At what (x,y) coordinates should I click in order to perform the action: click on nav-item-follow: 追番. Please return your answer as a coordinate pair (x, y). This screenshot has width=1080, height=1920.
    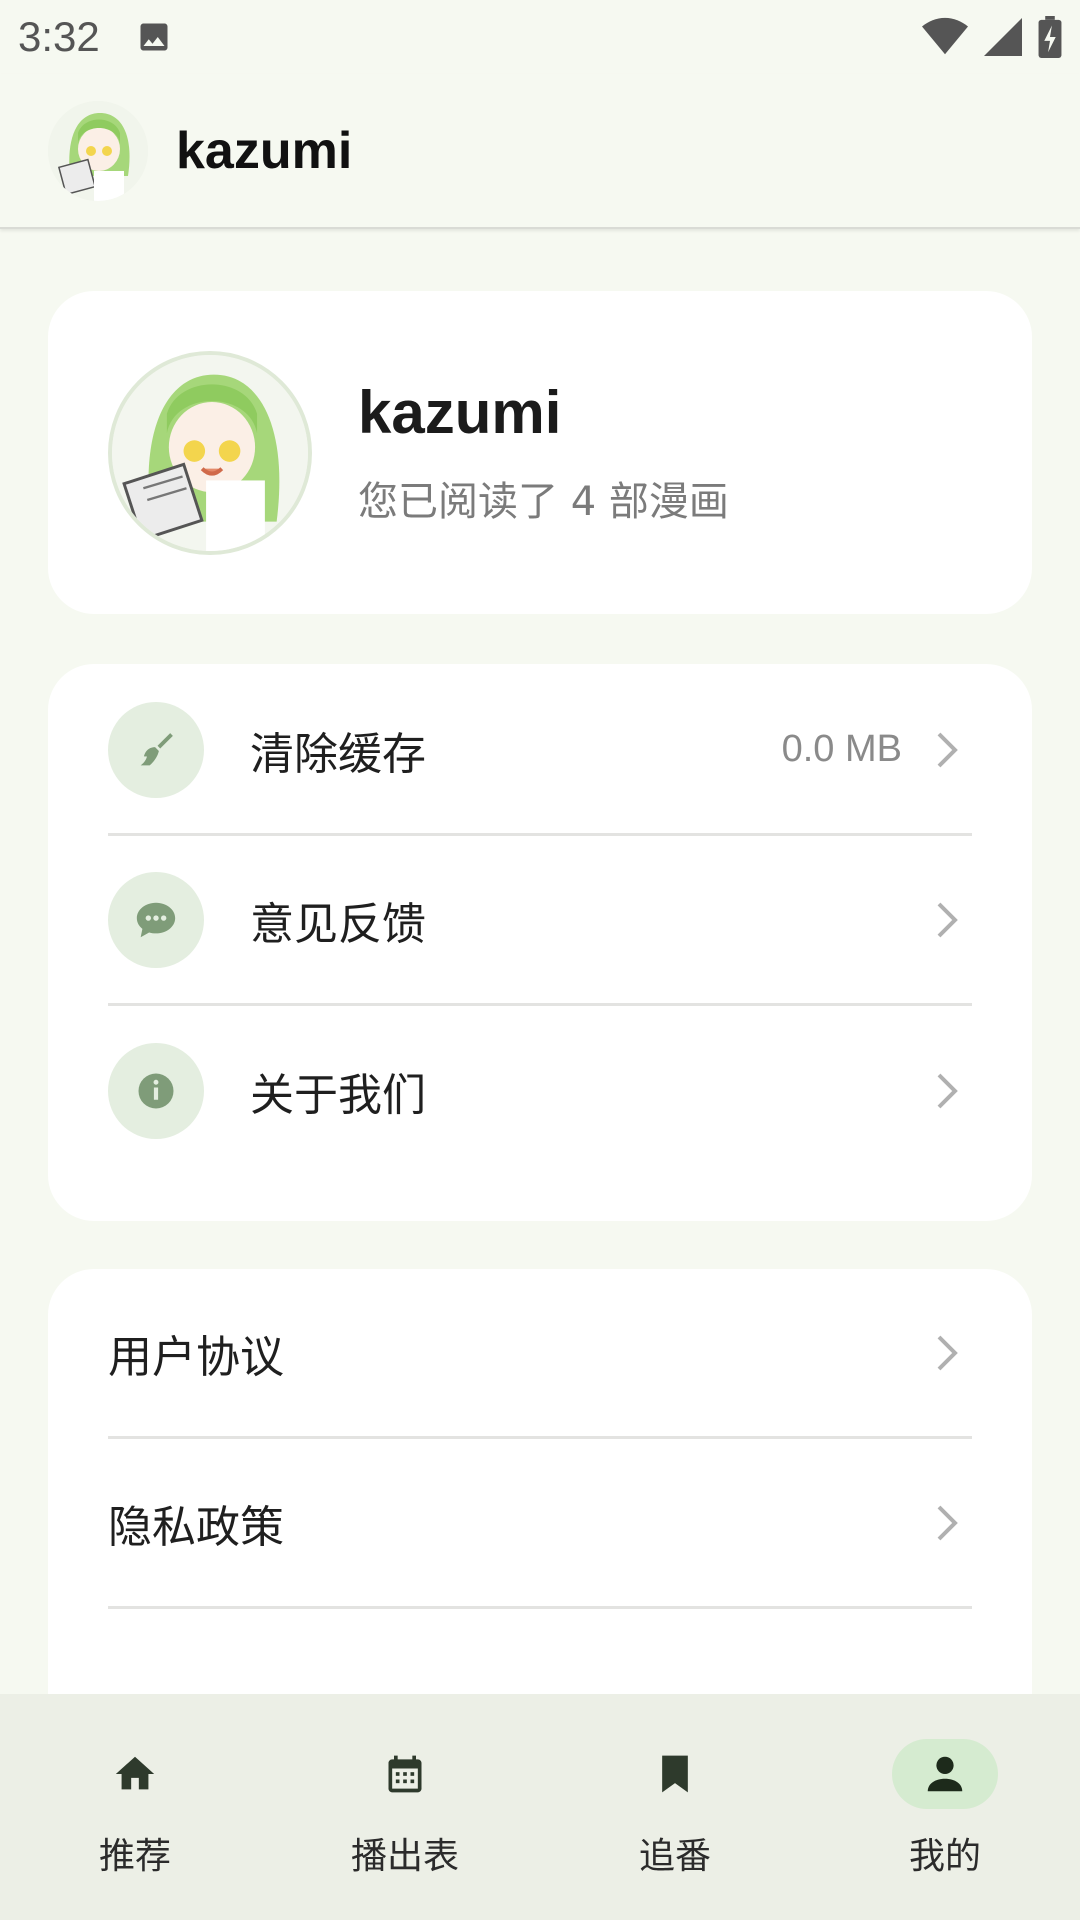
    Looking at the image, I should click on (675, 1807).